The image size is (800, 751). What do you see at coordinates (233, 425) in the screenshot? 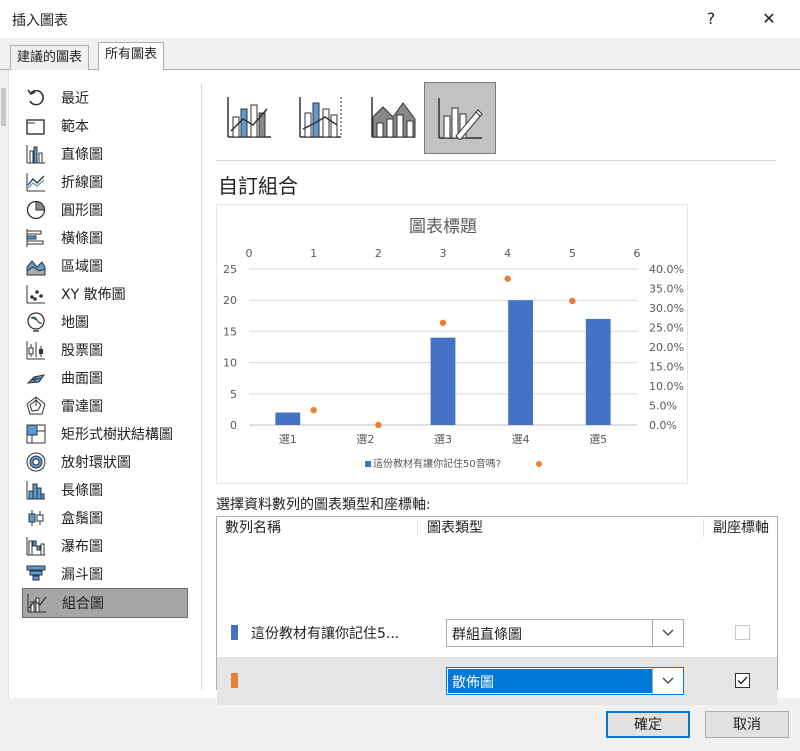
I see `y-tick-label: 0` at bounding box center [233, 425].